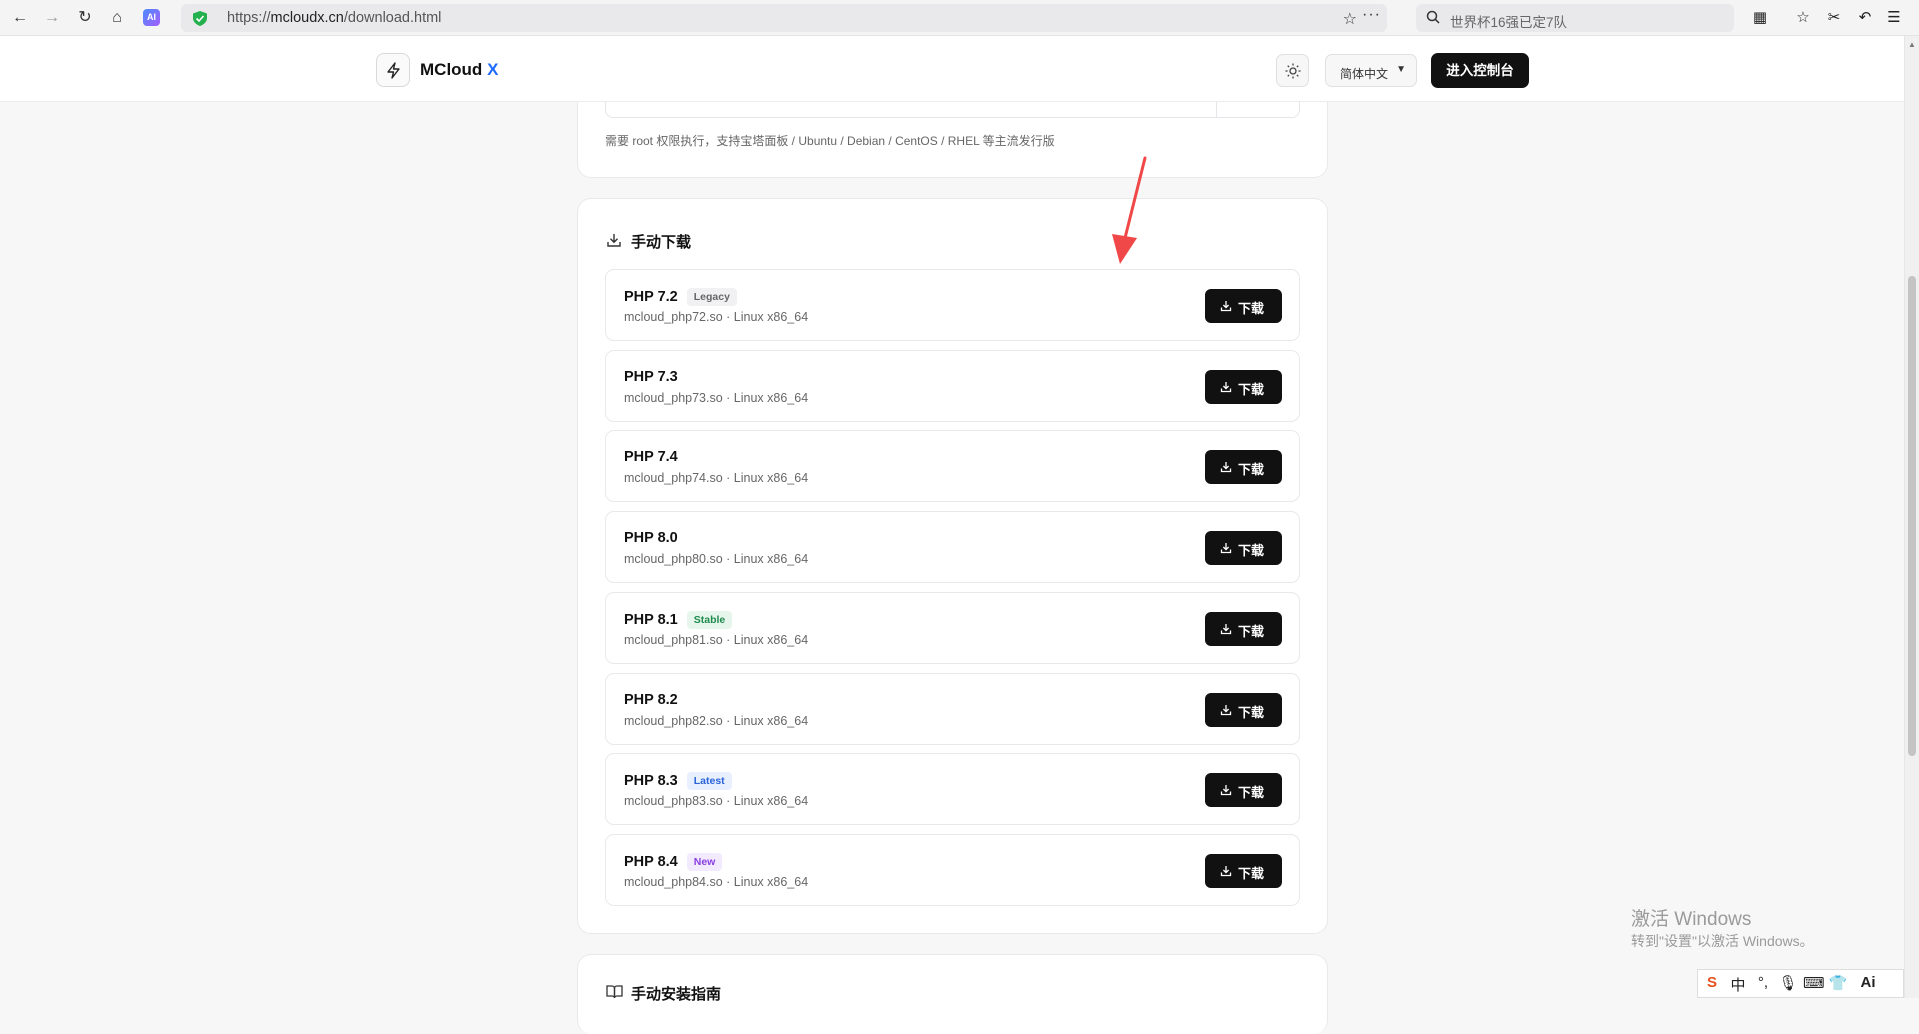  Describe the element at coordinates (1868, 982) in the screenshot. I see `ai-ime-icon: Ai` at that location.